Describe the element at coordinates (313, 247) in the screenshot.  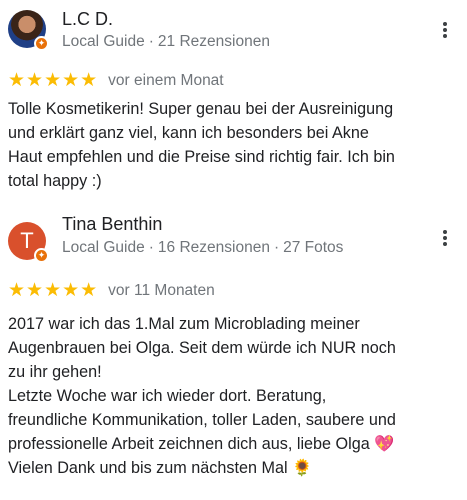
I see `photo-count: 27 Fotos` at that location.